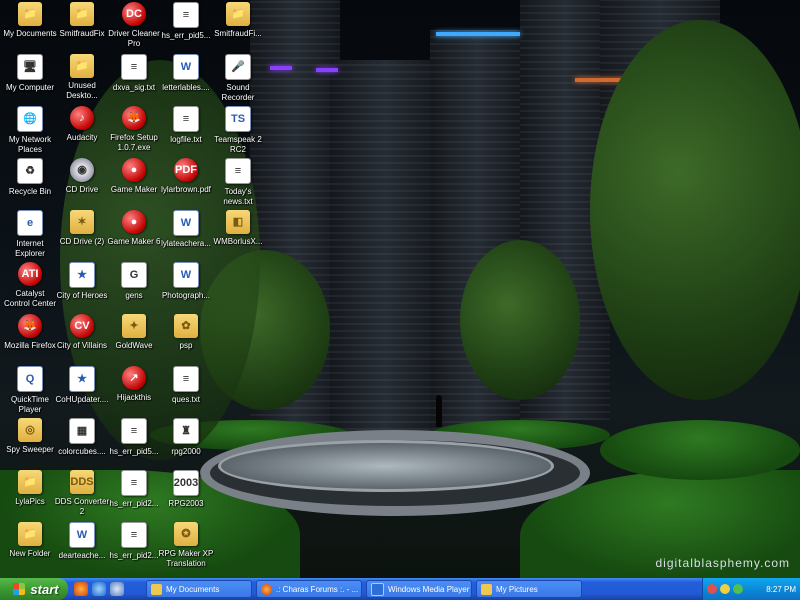 The width and height of the screenshot is (800, 600). What do you see at coordinates (725, 589) in the screenshot?
I see `network-icon` at bounding box center [725, 589].